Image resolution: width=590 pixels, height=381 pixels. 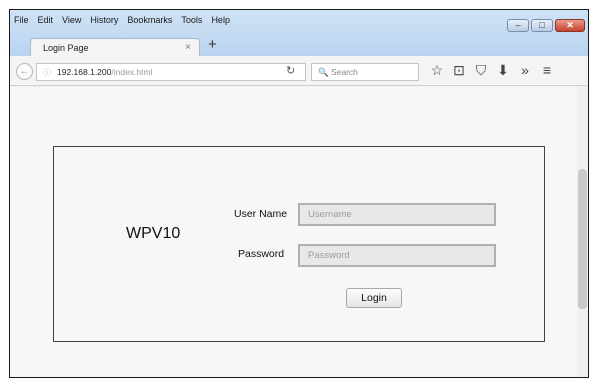 I want to click on reading-list-icon: ⊡, so click(x=459, y=70).